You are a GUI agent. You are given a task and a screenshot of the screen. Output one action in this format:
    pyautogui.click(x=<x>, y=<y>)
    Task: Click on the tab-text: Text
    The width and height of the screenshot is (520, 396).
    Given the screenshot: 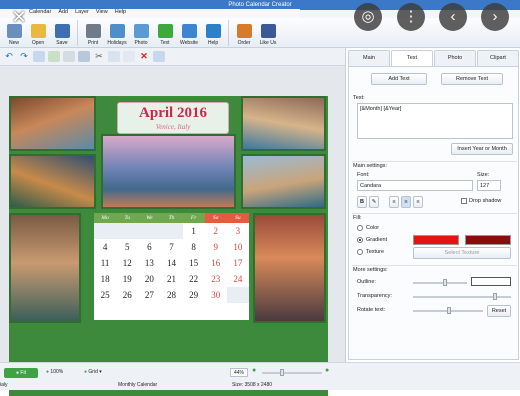 What is the action you would take?
    pyautogui.click(x=412, y=58)
    